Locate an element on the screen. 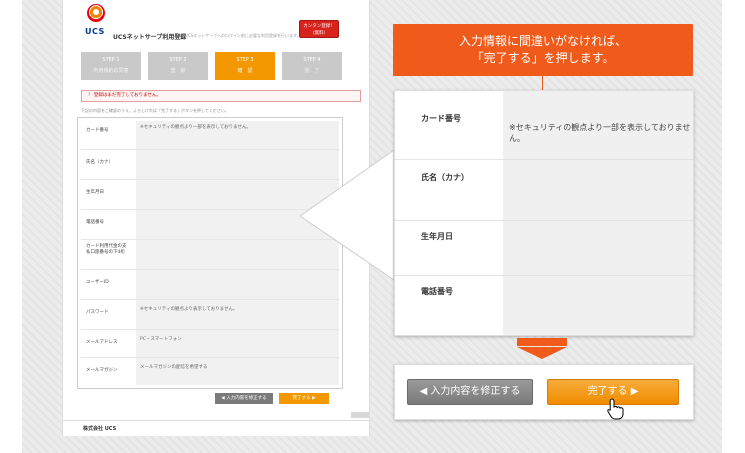 The width and height of the screenshot is (745, 453). instruction-callout: 入力情報に間違いがなければ、 「完了する」を押します。 is located at coordinates (543, 50).